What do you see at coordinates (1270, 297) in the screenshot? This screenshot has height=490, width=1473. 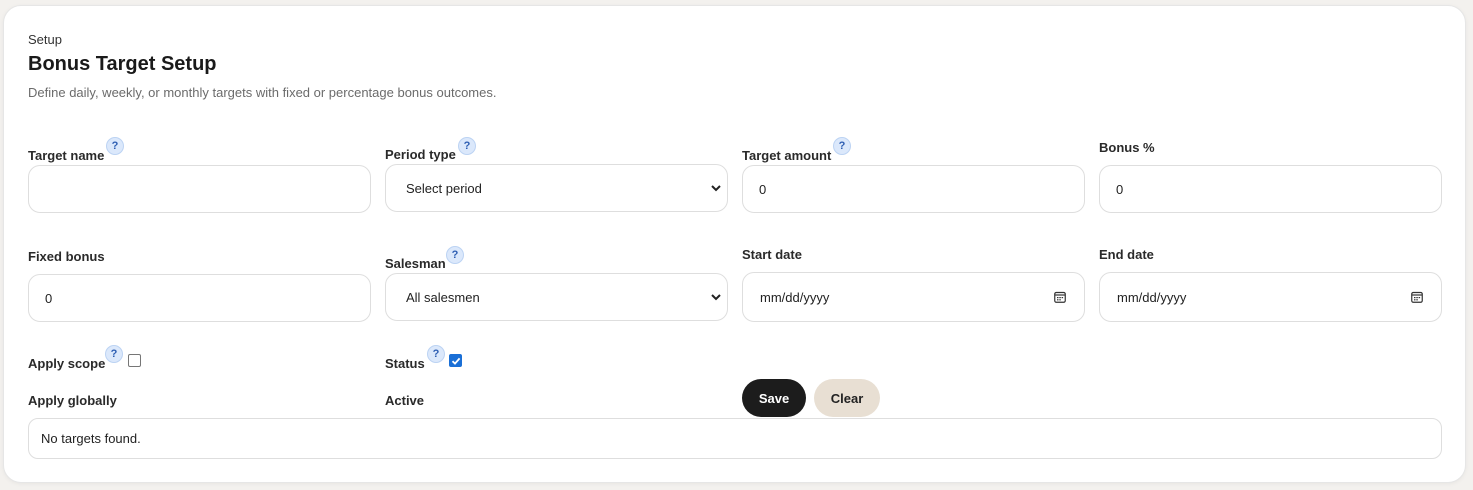 I see `end-date-input: mm/dd/yyyy` at bounding box center [1270, 297].